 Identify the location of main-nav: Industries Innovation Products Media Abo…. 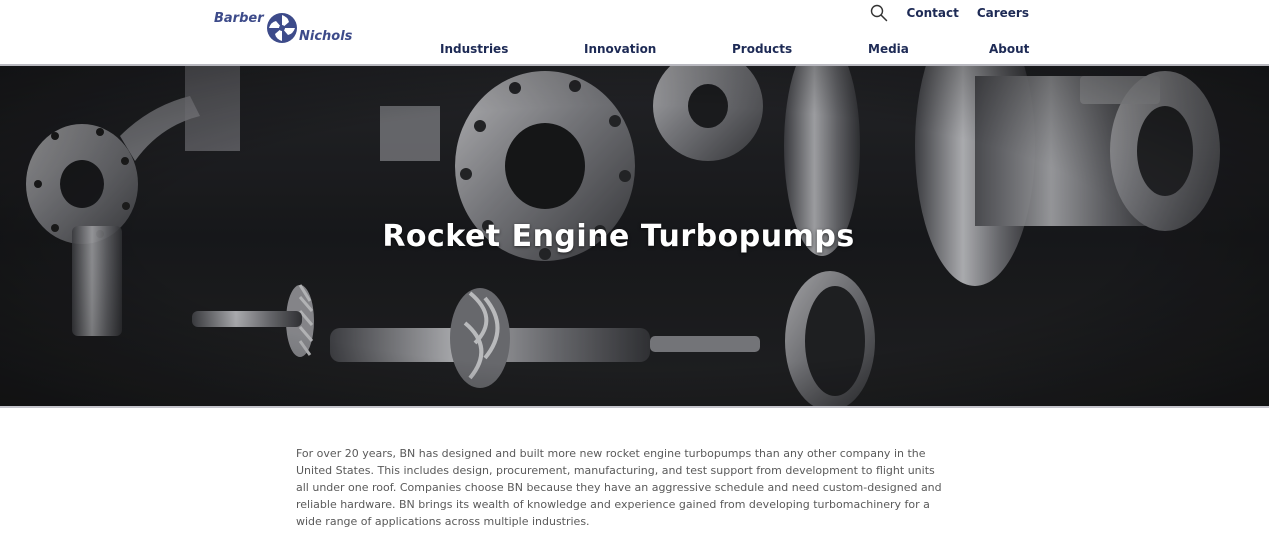
(634, 50).